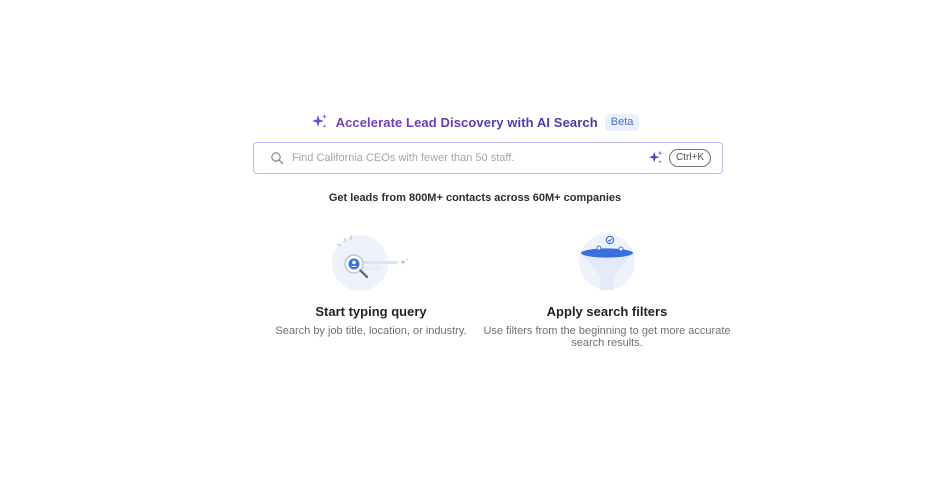 The width and height of the screenshot is (950, 484). What do you see at coordinates (656, 158) in the screenshot?
I see `ai-sparkle-button-icon` at bounding box center [656, 158].